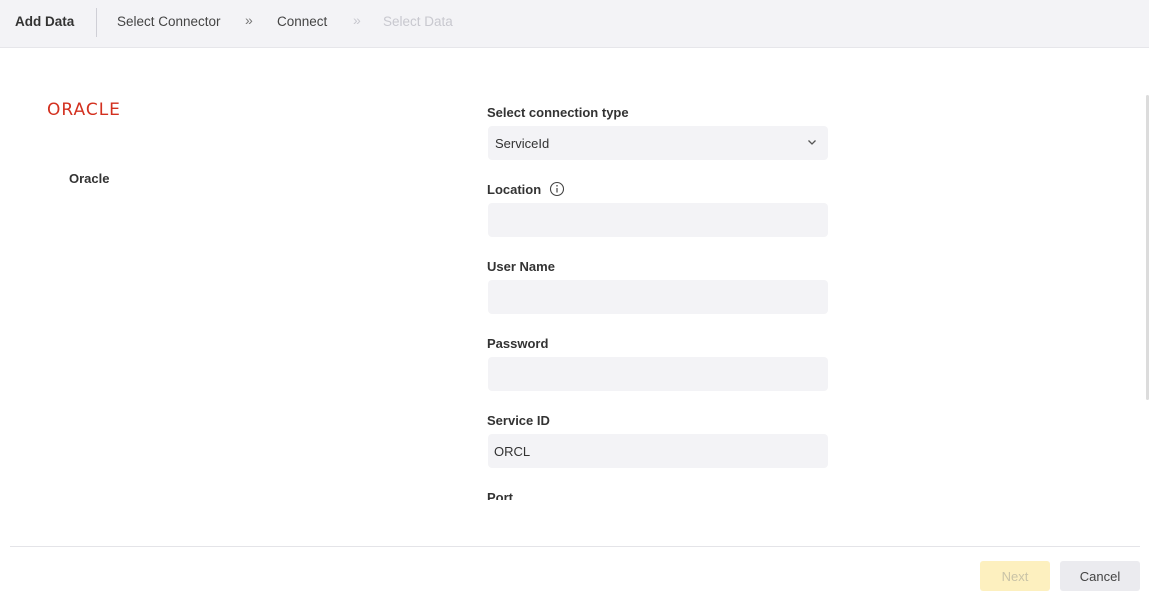  I want to click on user-name-label: User Name, so click(521, 266).